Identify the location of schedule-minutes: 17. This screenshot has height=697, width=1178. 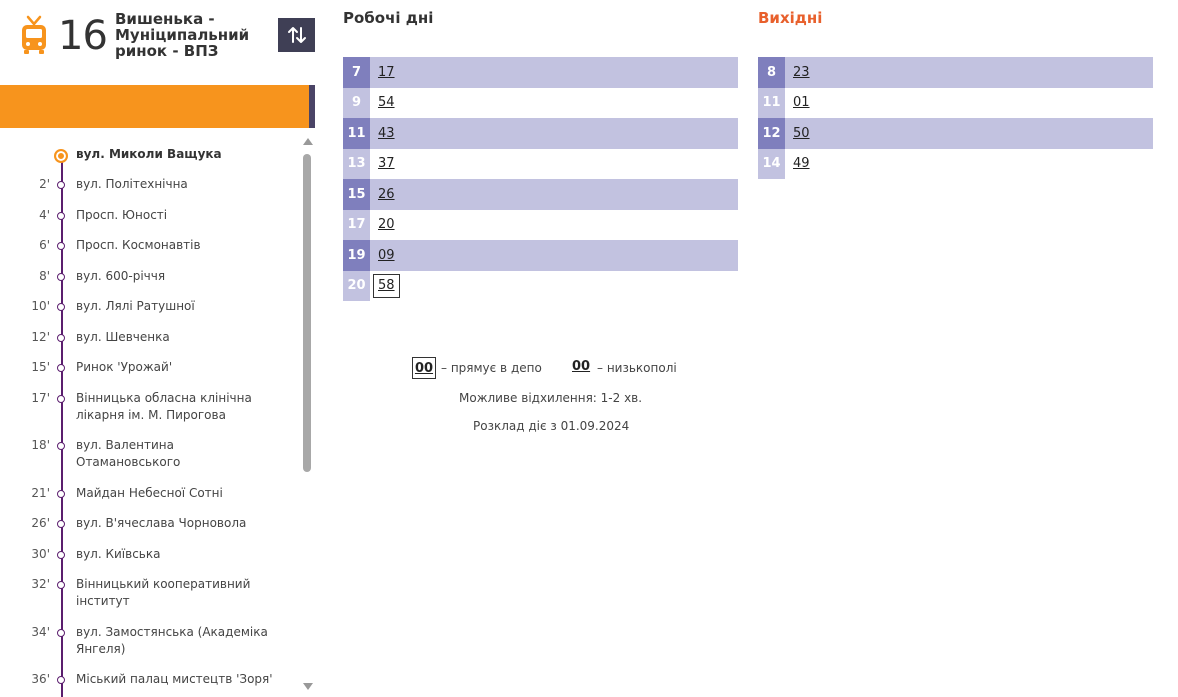
(386, 72).